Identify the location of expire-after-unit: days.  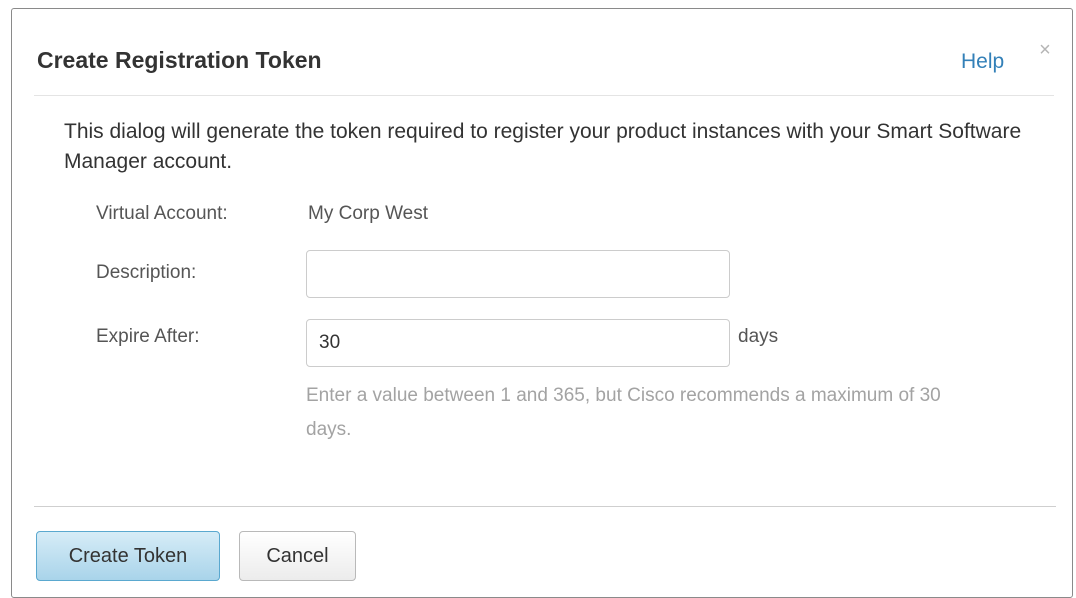
(758, 336).